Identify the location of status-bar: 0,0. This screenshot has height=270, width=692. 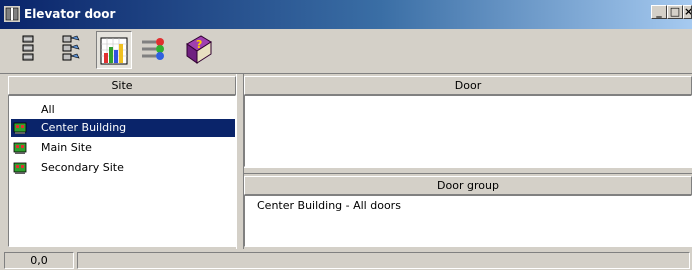
(346, 259).